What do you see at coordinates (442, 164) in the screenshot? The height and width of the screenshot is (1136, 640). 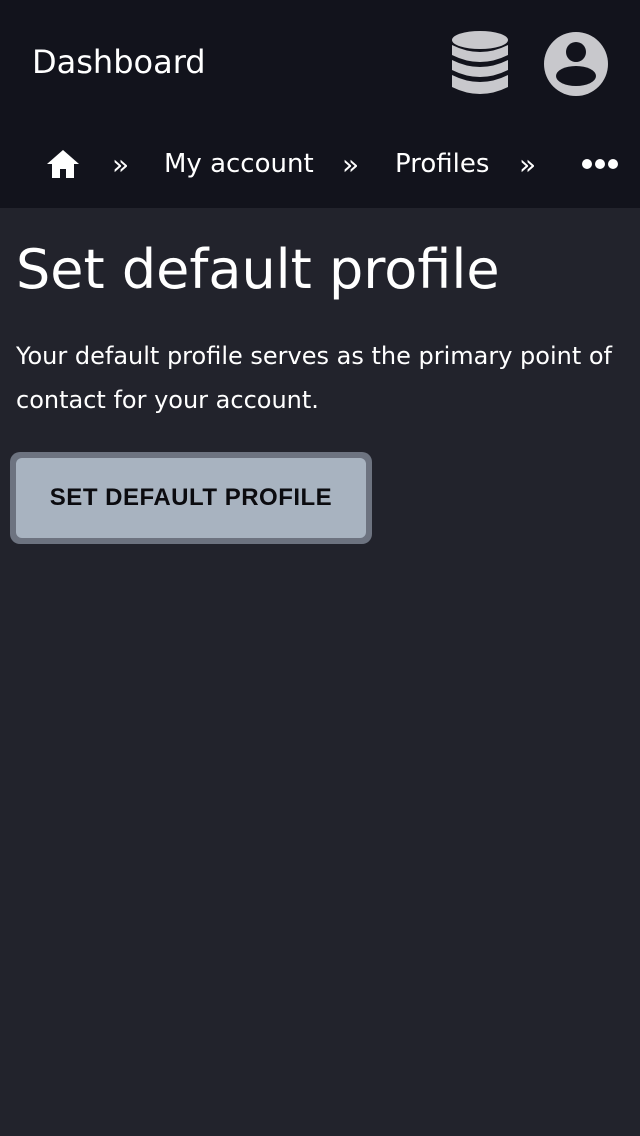 I see `breadcrumb-profiles: Profiles` at bounding box center [442, 164].